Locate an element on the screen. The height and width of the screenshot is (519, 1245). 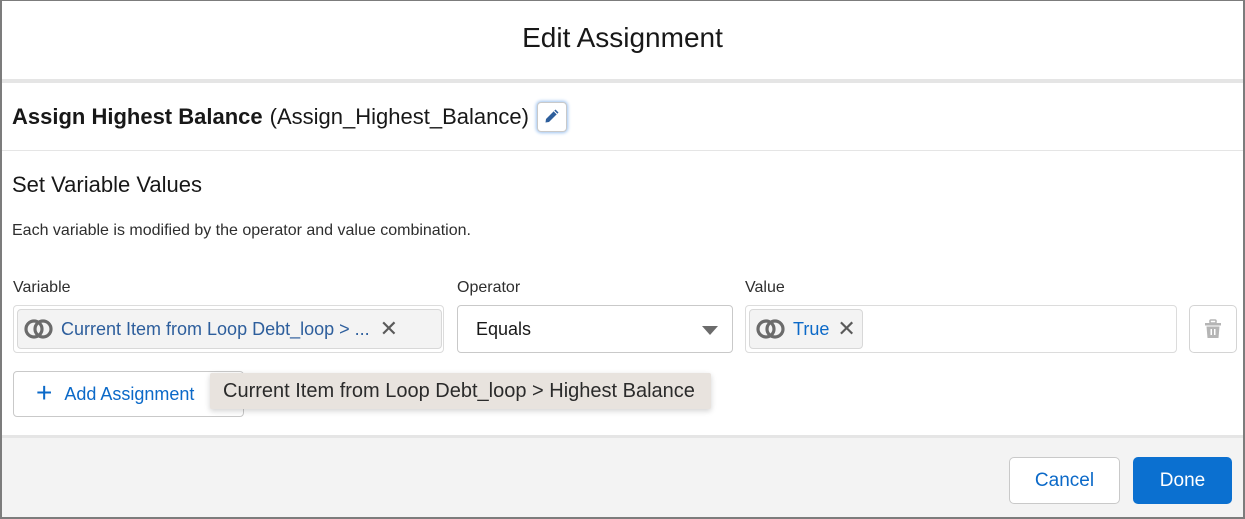
pencil-icon is located at coordinates (552, 117).